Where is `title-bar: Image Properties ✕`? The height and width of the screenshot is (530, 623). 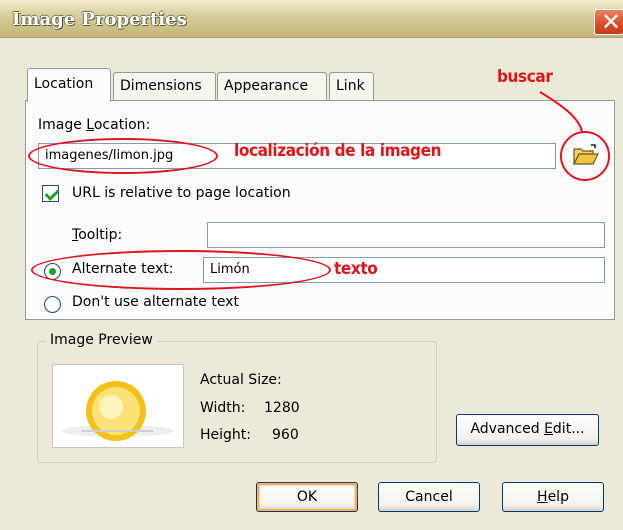
title-bar: Image Properties ✕ is located at coordinates (311, 19).